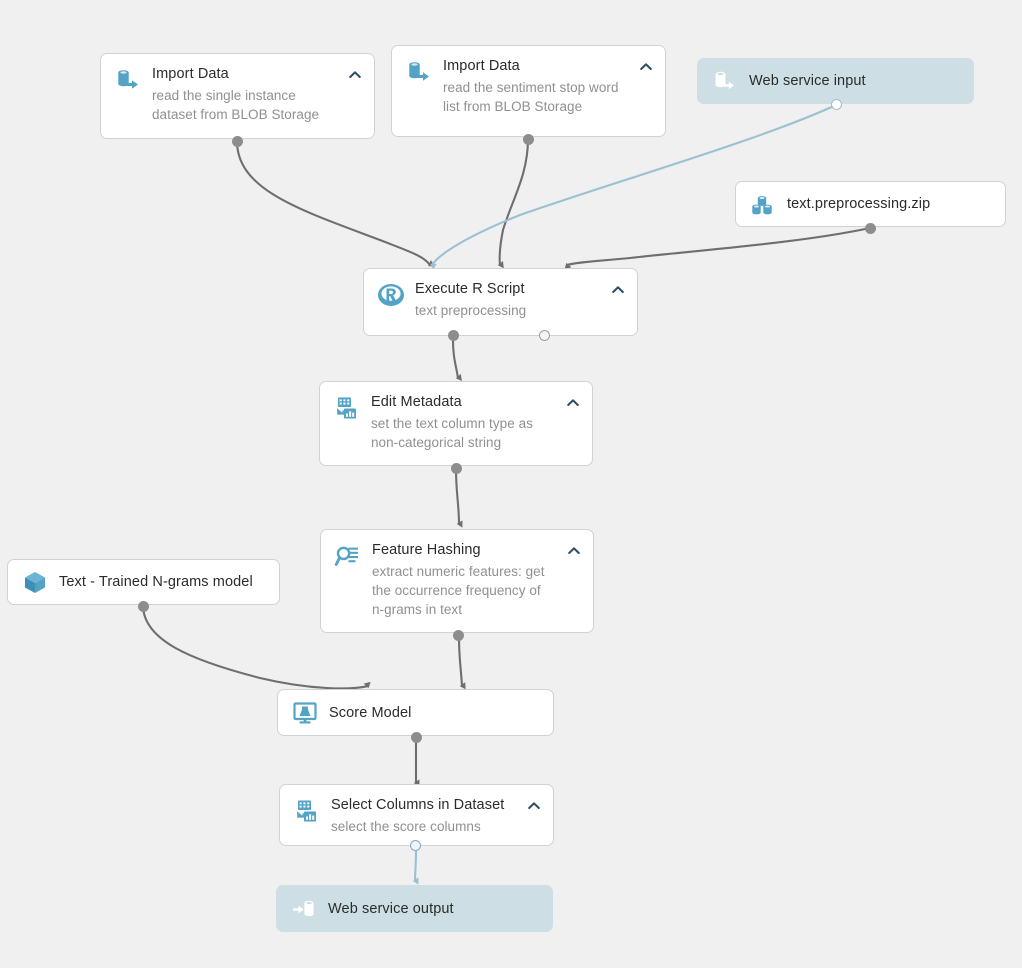 This screenshot has height=968, width=1022. Describe the element at coordinates (509, 300) in the screenshot. I see `node-text-block: Execute R Script text preprocessing` at that location.